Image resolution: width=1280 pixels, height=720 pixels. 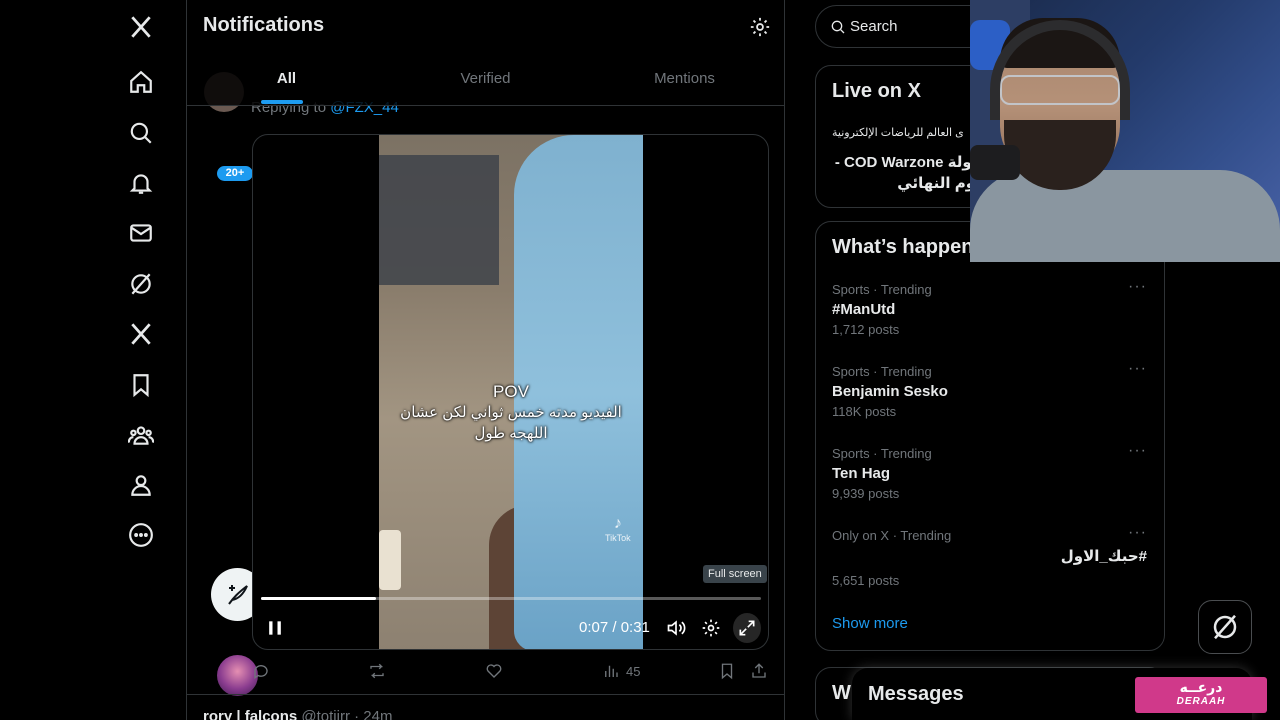 What do you see at coordinates (494, 671) in the screenshot?
I see `like-icon` at bounding box center [494, 671].